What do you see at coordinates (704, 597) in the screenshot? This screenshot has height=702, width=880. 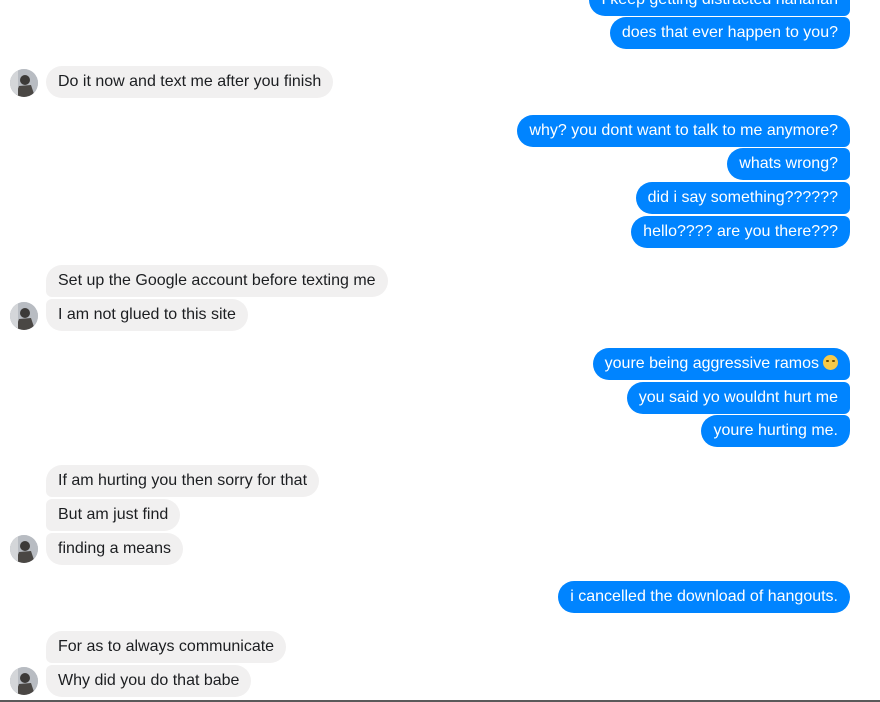 I see `outgoing-message: i cancelled the download of hangouts.` at bounding box center [704, 597].